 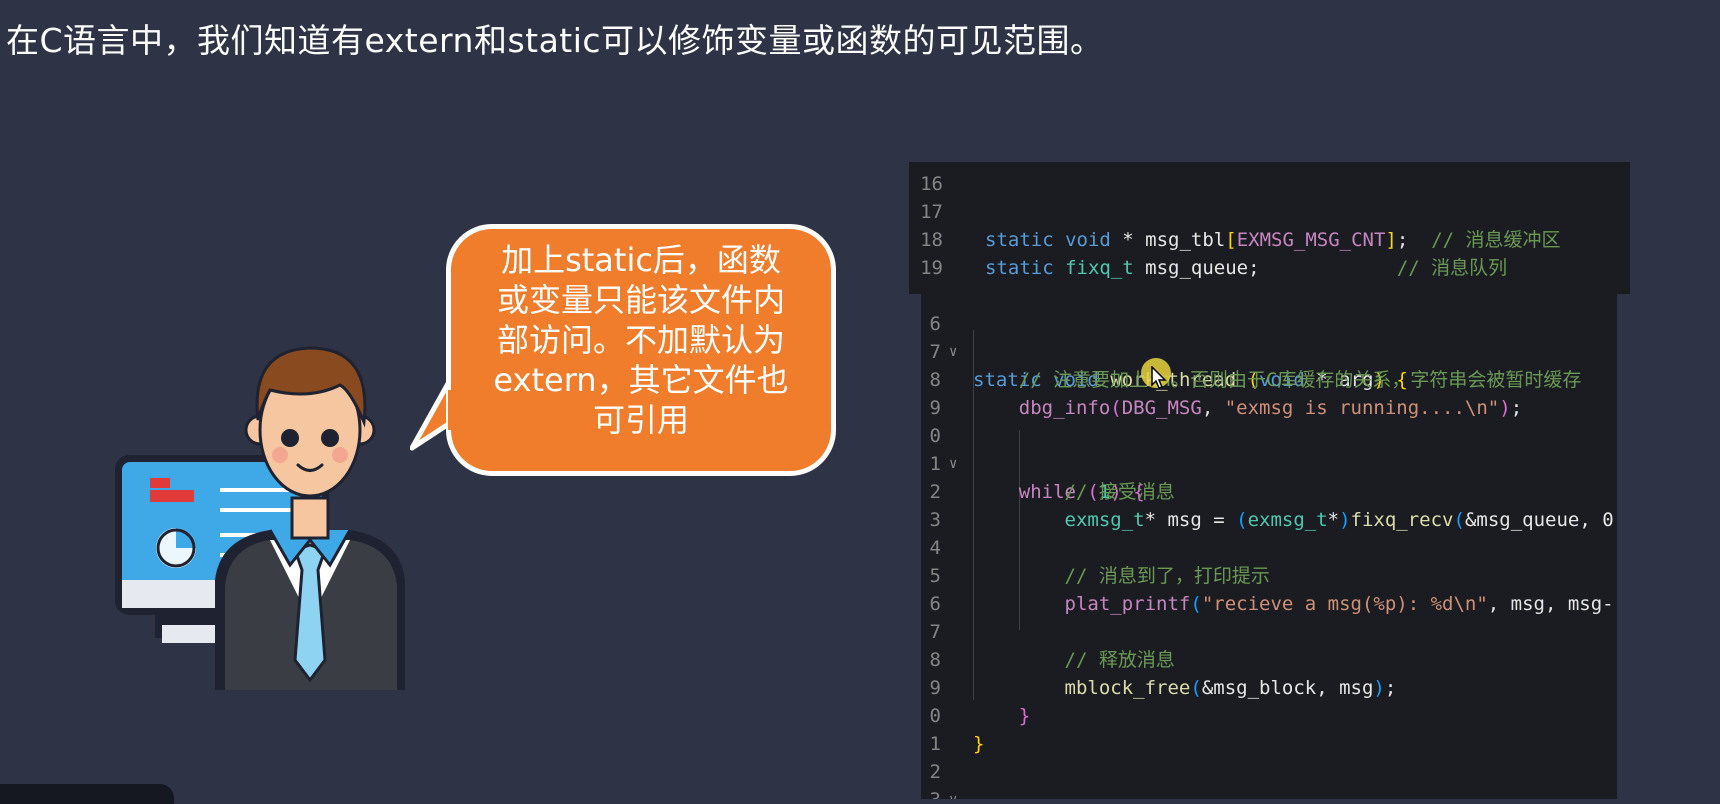 I want to click on code-line: 0 }, so click(x=957, y=730).